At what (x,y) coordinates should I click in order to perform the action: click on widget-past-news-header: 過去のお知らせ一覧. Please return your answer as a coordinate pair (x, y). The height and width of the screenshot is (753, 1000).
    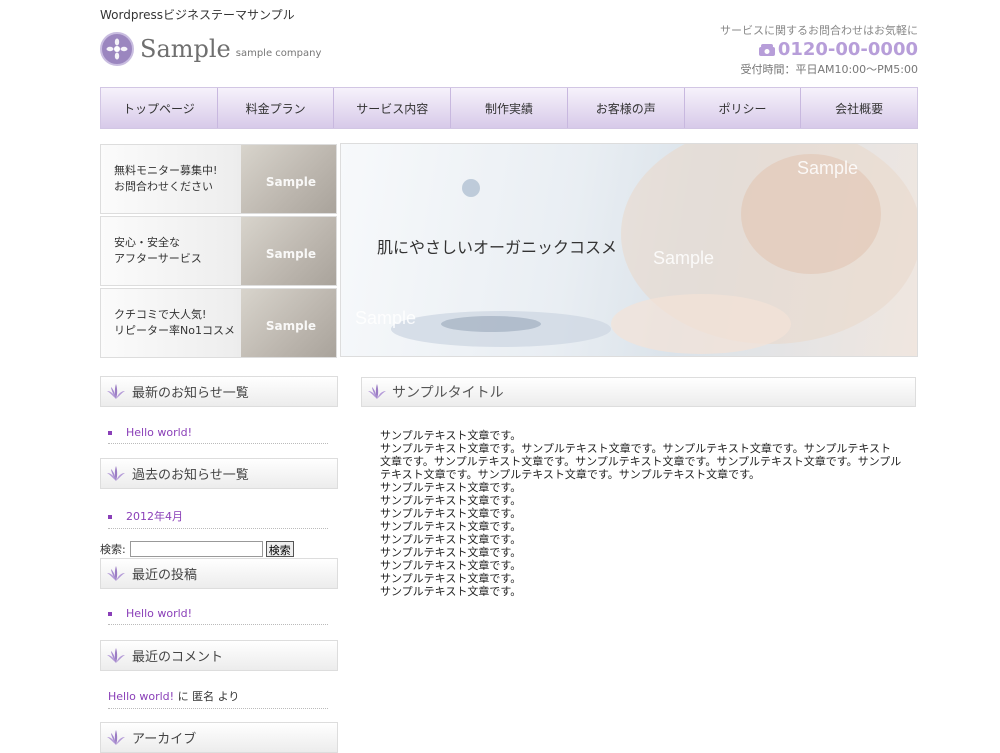
    Looking at the image, I should click on (219, 473).